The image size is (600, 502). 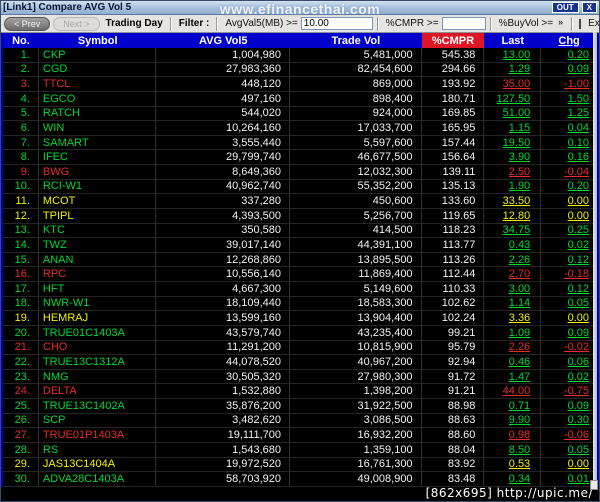 What do you see at coordinates (21, 98) in the screenshot?
I see `cell-no: 4.` at bounding box center [21, 98].